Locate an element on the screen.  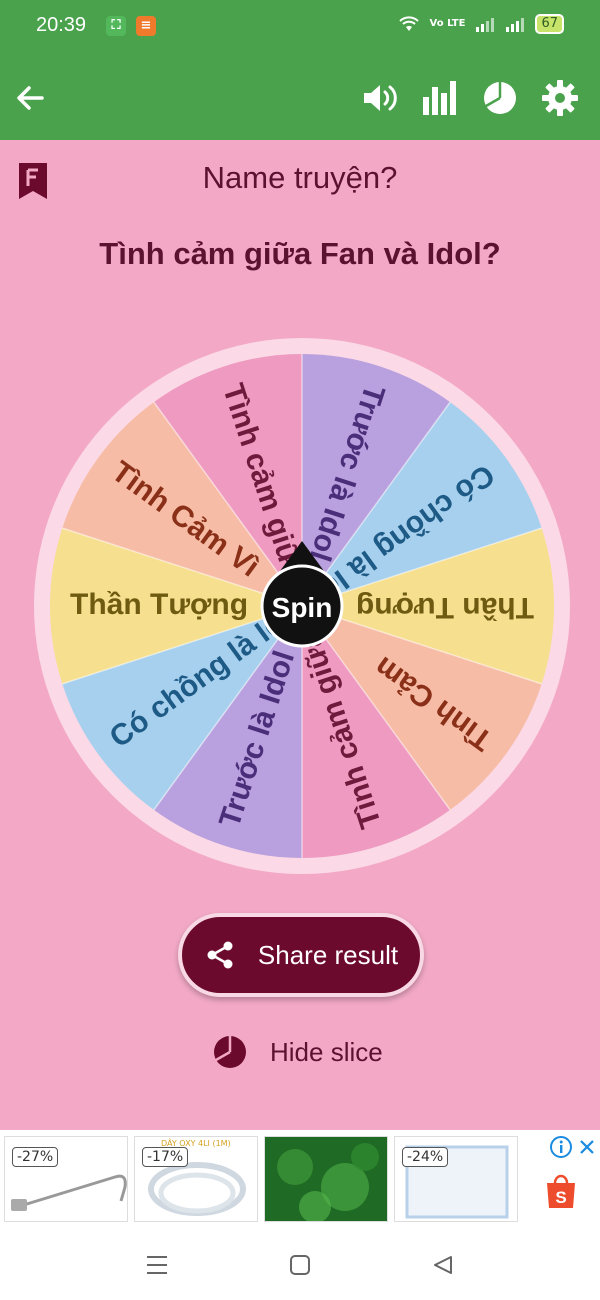
system-nav-bar is located at coordinates (300, 1264).